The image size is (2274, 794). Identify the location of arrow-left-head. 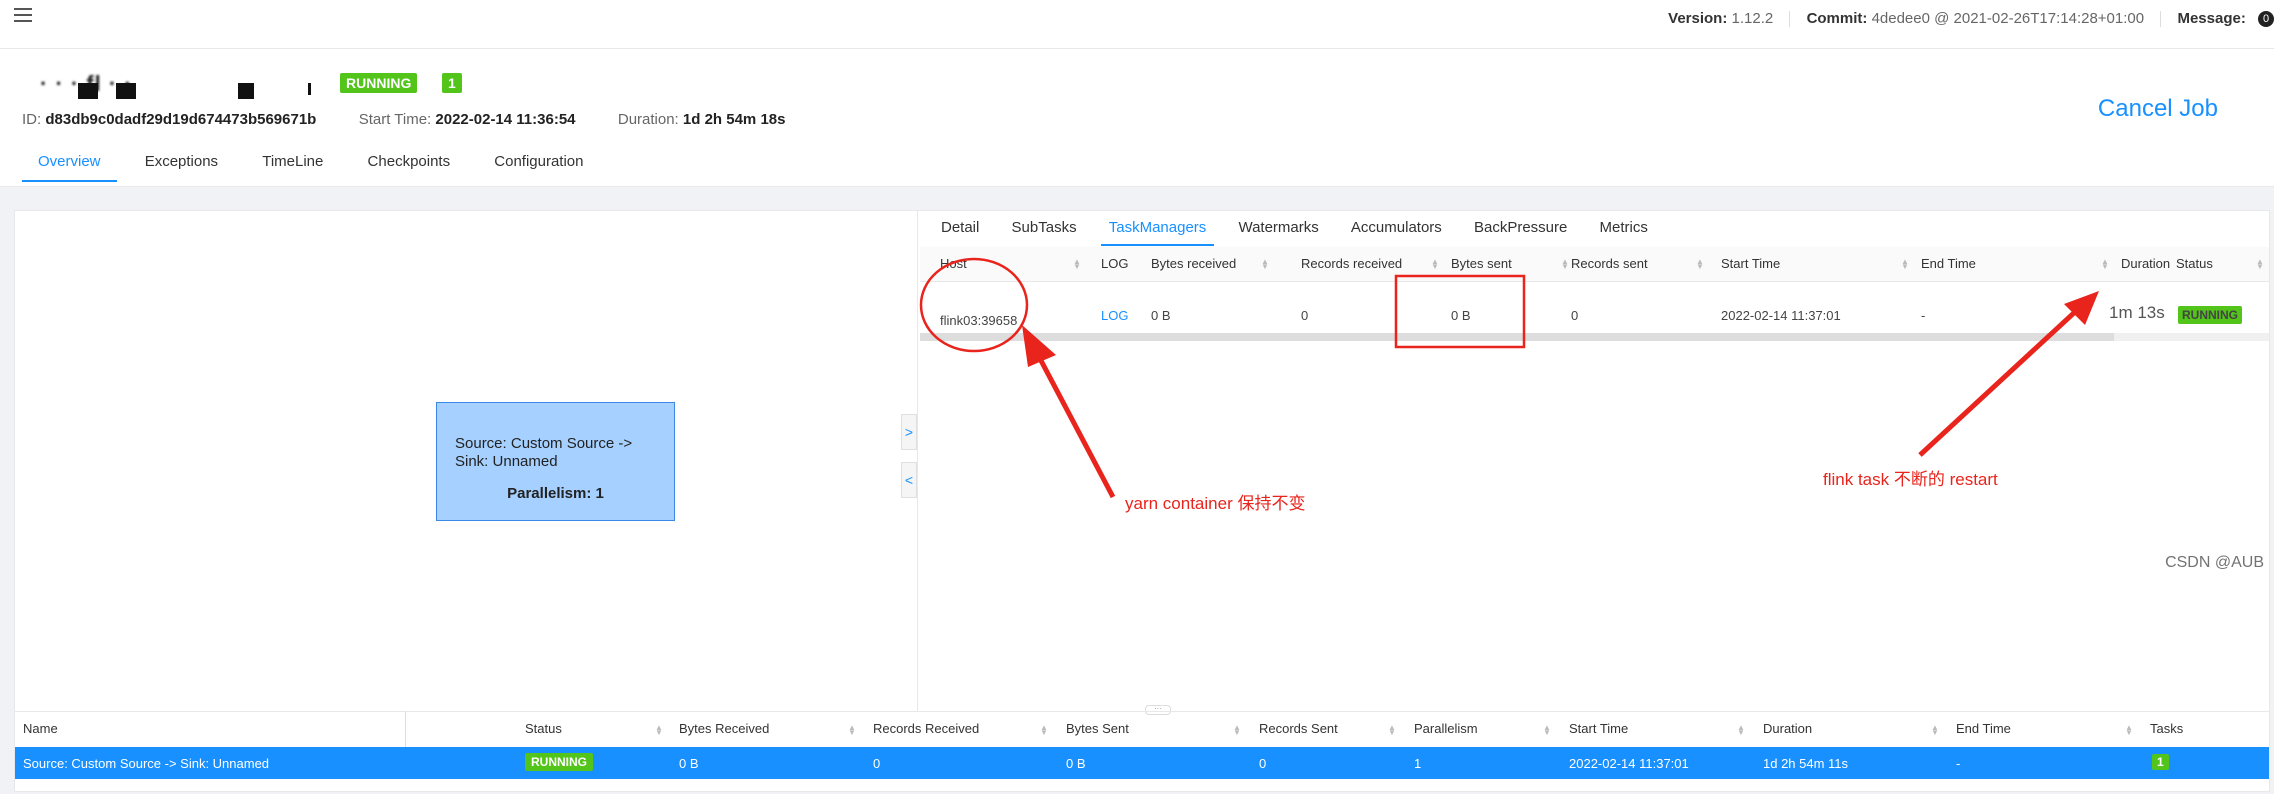
(1039, 346).